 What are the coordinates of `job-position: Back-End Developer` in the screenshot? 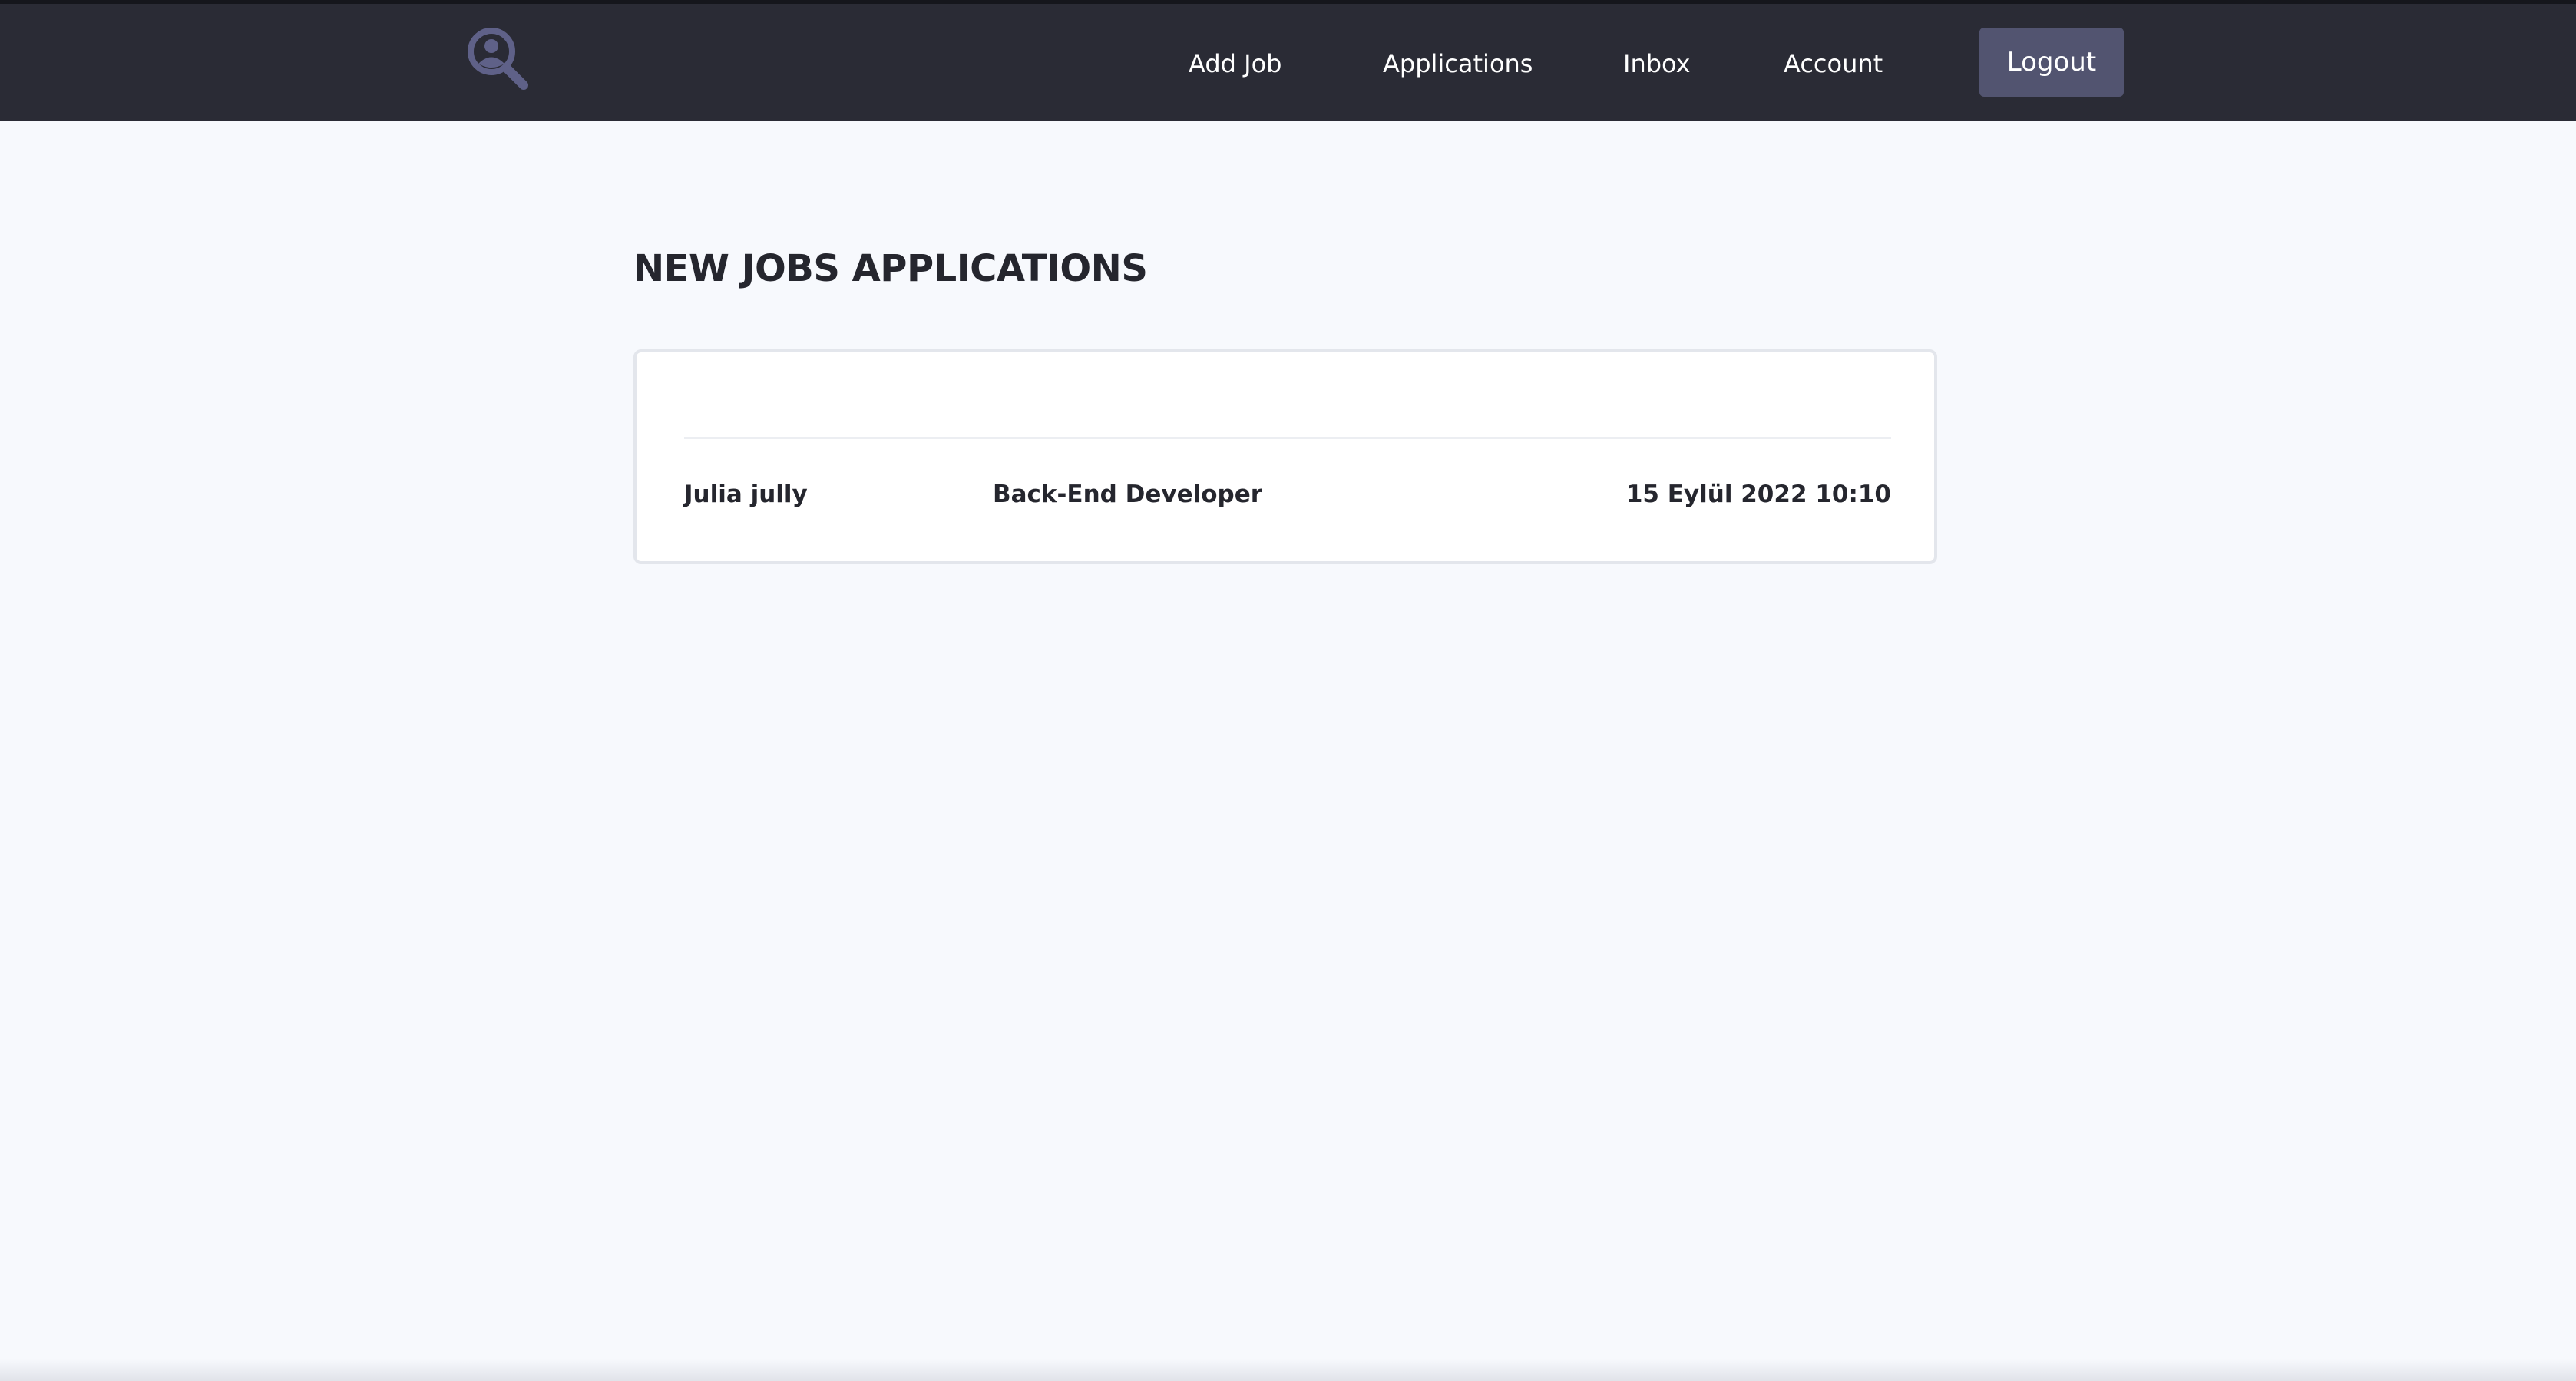 It's located at (1128, 494).